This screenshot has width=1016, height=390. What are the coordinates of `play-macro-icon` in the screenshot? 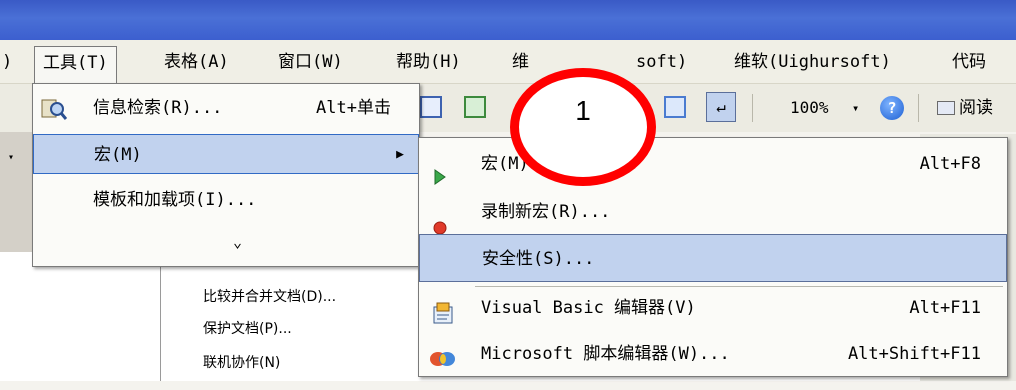 It's located at (446, 170).